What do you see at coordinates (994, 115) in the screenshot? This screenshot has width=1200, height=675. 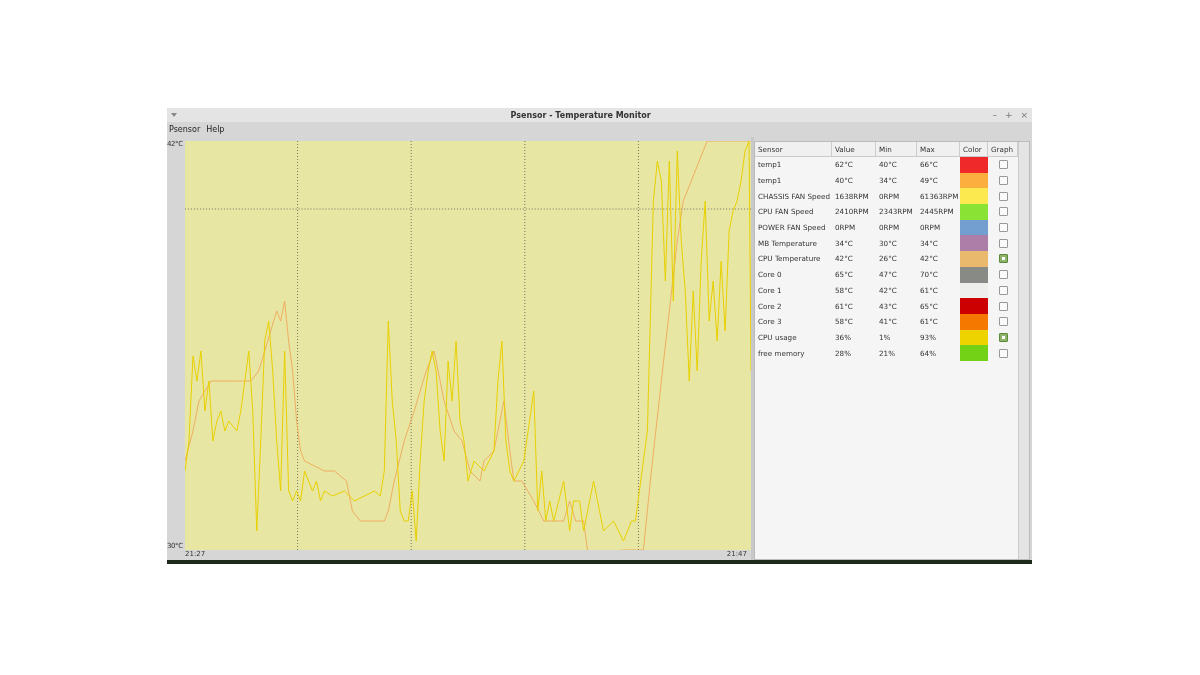 I see `window-control: –` at bounding box center [994, 115].